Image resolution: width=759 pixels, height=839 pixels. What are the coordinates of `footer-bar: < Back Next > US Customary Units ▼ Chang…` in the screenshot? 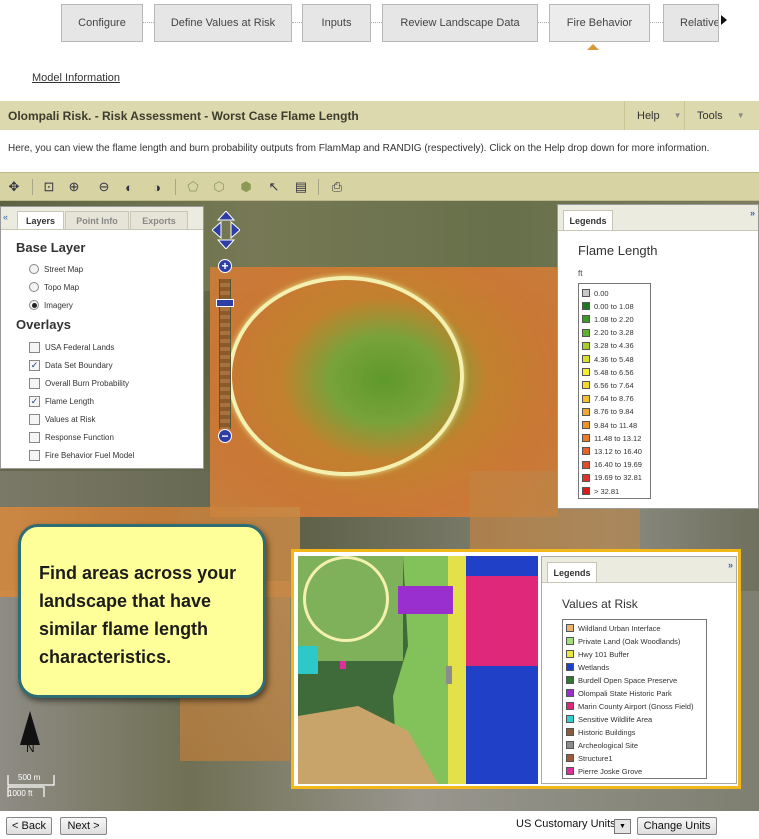 It's located at (379, 825).